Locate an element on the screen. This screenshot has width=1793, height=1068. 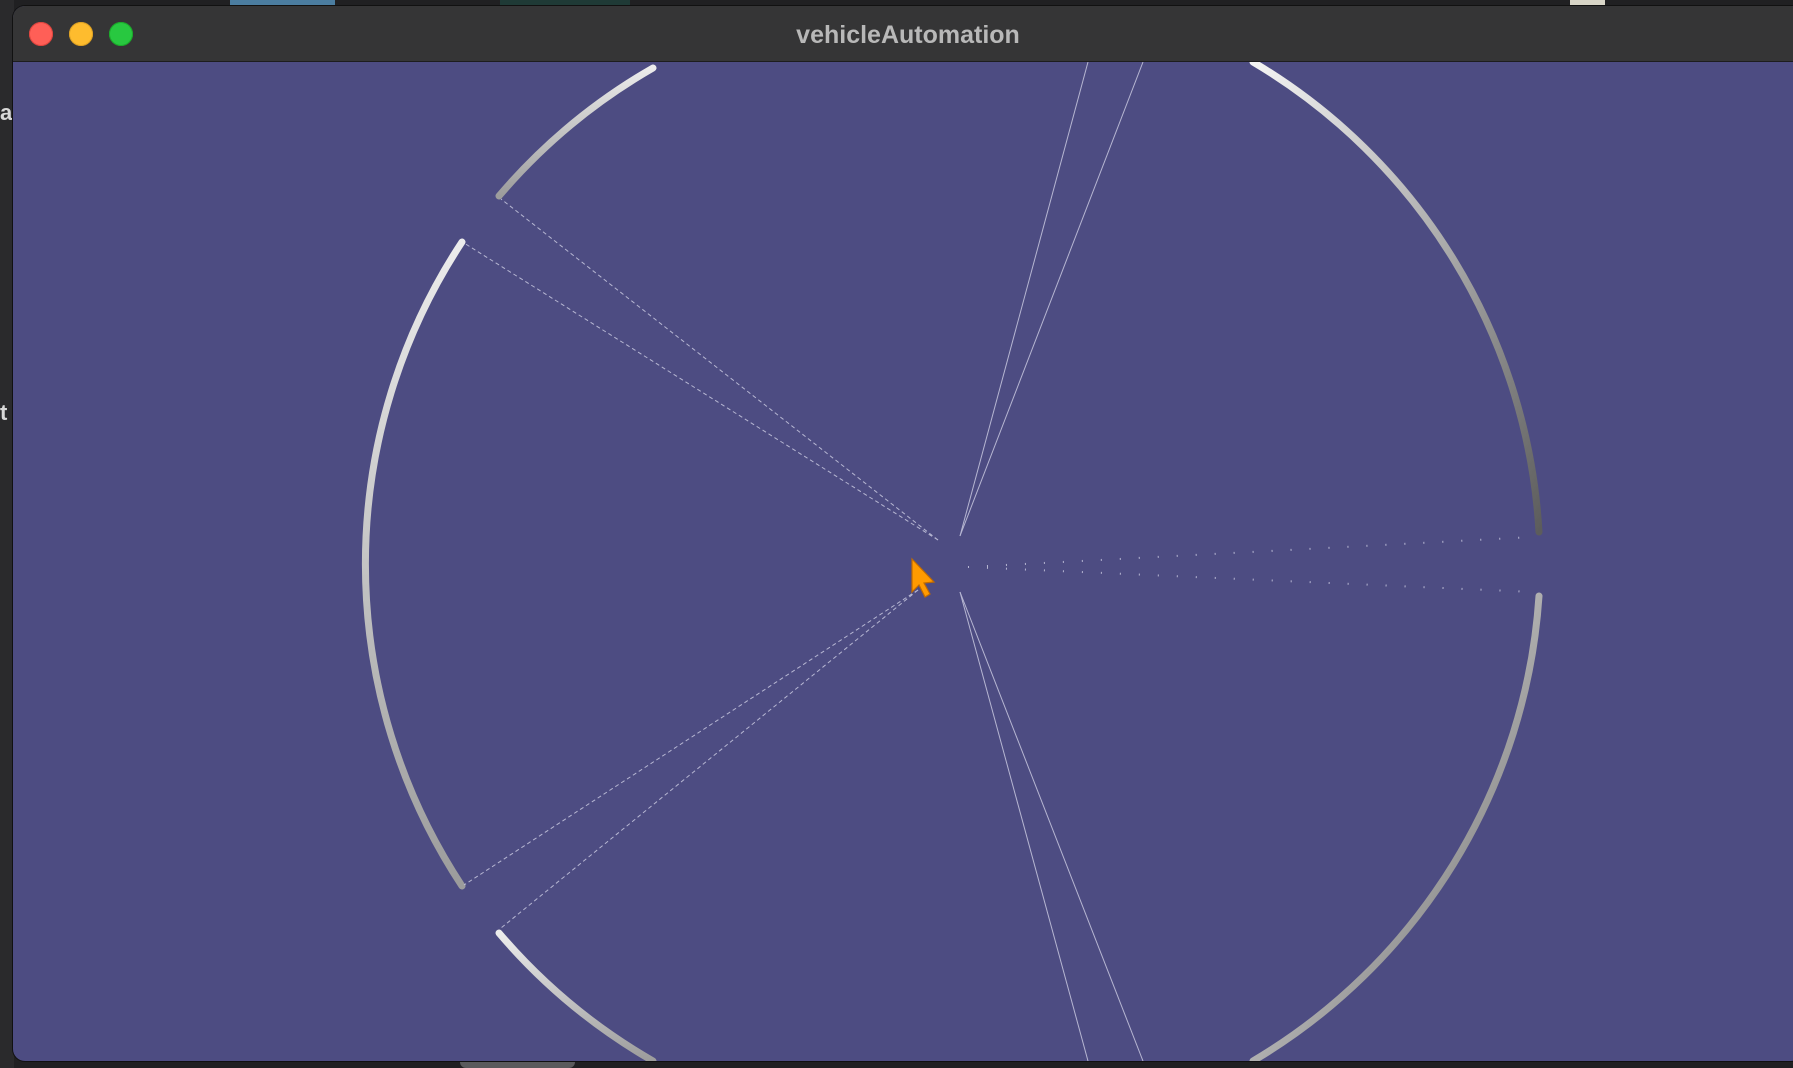
zoom-button is located at coordinates (121, 34).